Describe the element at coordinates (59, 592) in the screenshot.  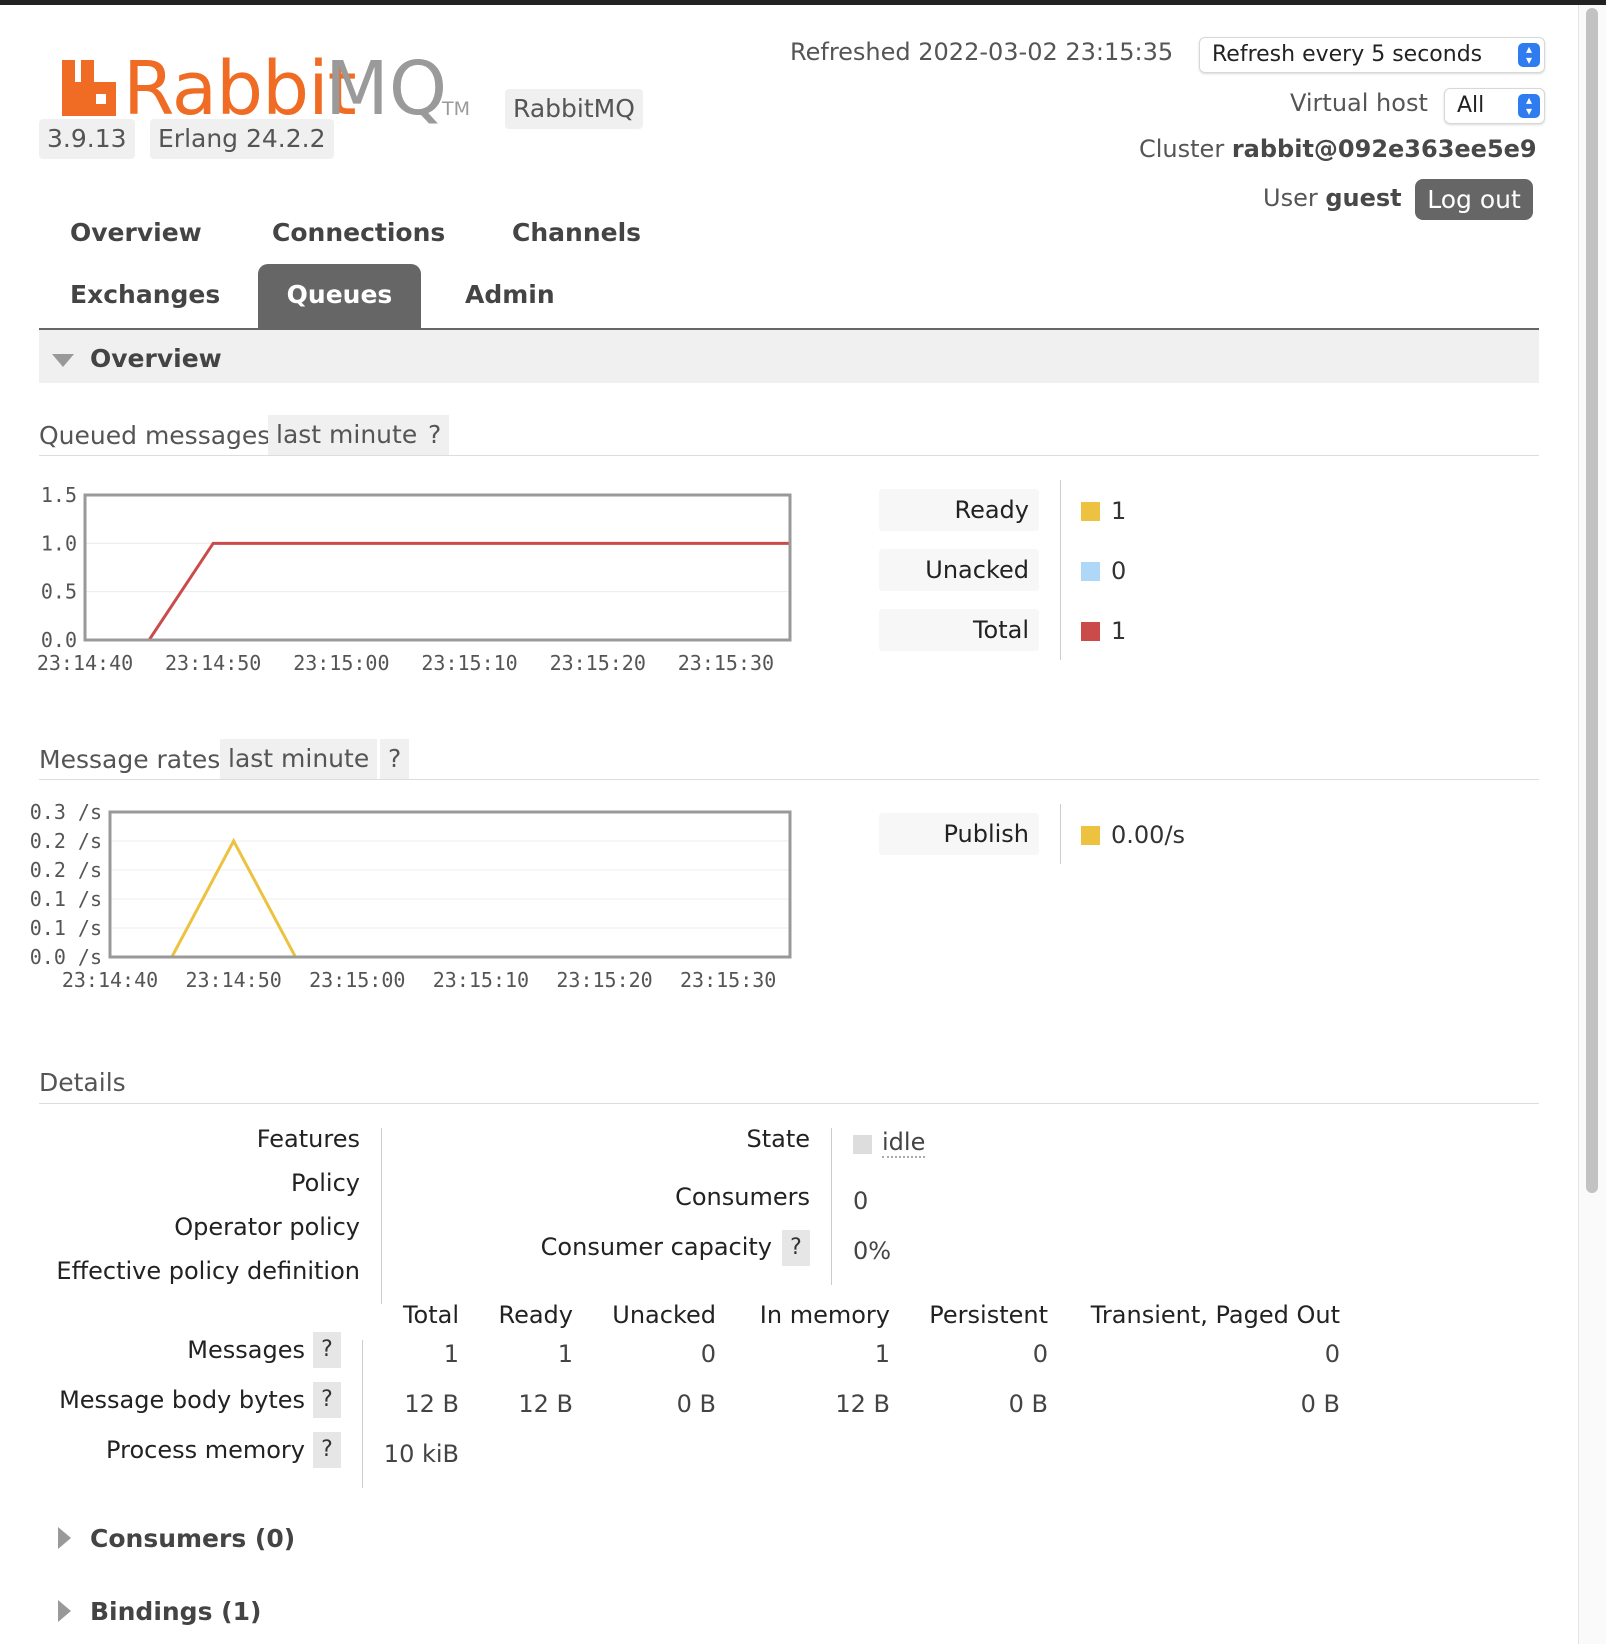
I see `queued-chart-y-tick-label: 0.5` at that location.